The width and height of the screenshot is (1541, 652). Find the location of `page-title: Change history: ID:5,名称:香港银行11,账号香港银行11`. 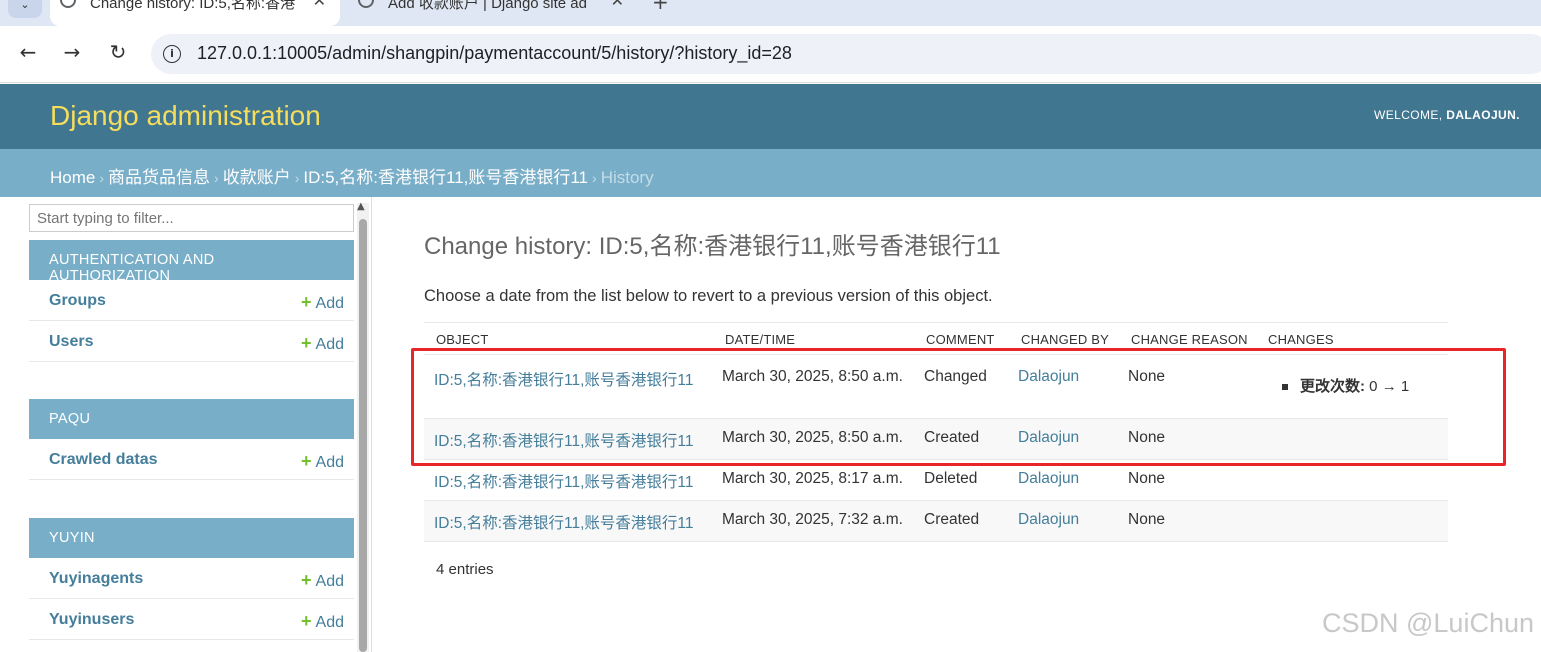

page-title: Change history: ID:5,名称:香港银行11,账号香港银行11 is located at coordinates (712, 246).